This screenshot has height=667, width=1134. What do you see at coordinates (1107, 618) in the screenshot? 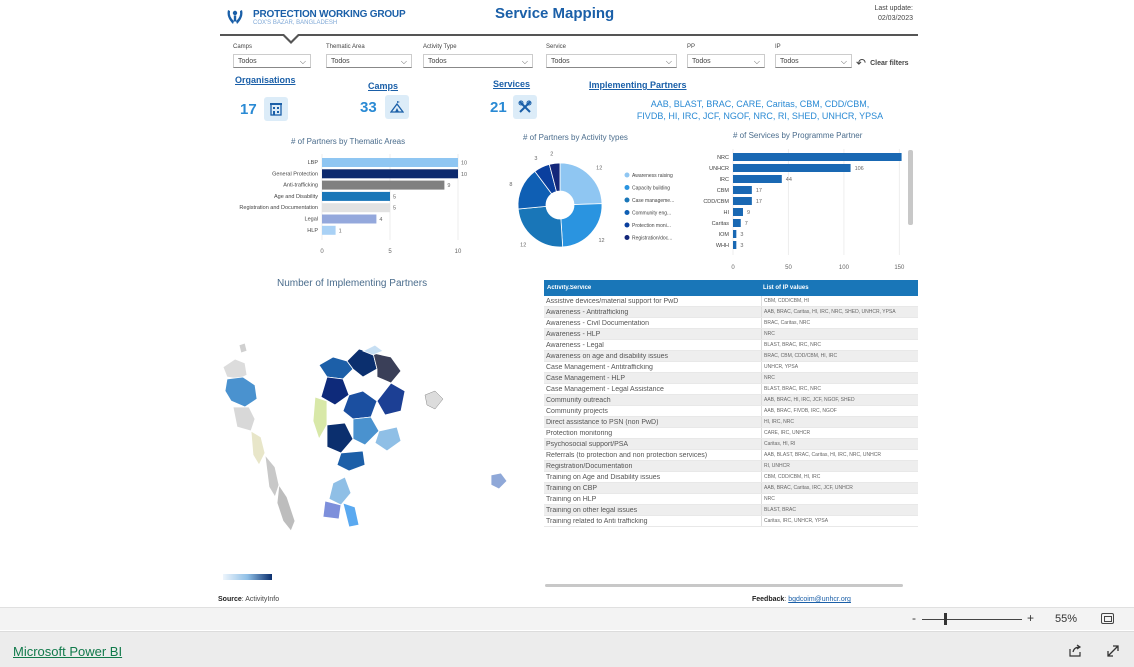
I see `fit-to-page-icon` at bounding box center [1107, 618].